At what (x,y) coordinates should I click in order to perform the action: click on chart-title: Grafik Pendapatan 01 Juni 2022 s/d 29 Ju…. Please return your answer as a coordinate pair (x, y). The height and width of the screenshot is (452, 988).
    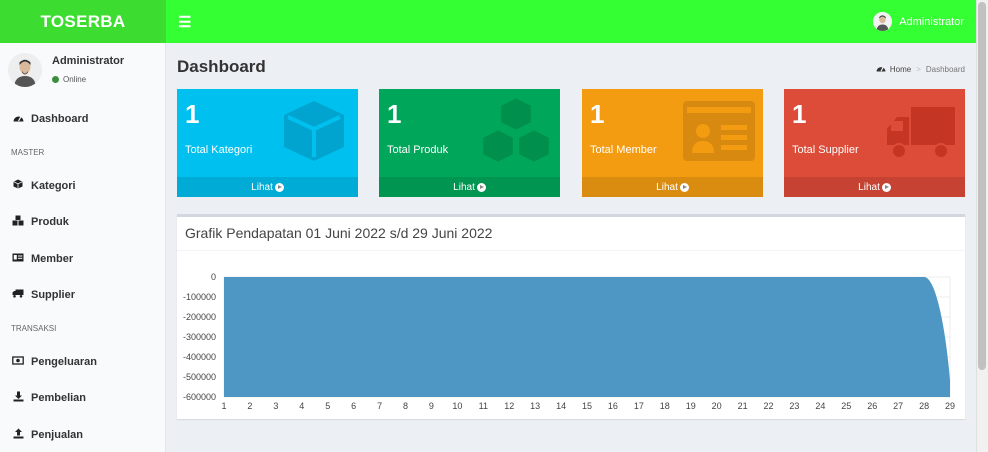
    Looking at the image, I should click on (339, 233).